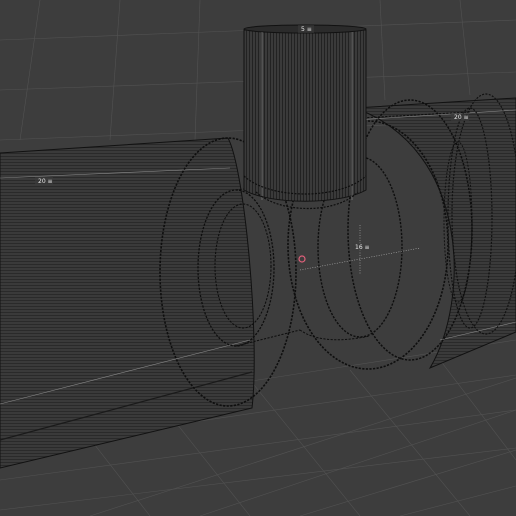 This screenshot has height=516, width=516. I want to click on dim-label-left-pipe: 20 ≡, so click(45, 181).